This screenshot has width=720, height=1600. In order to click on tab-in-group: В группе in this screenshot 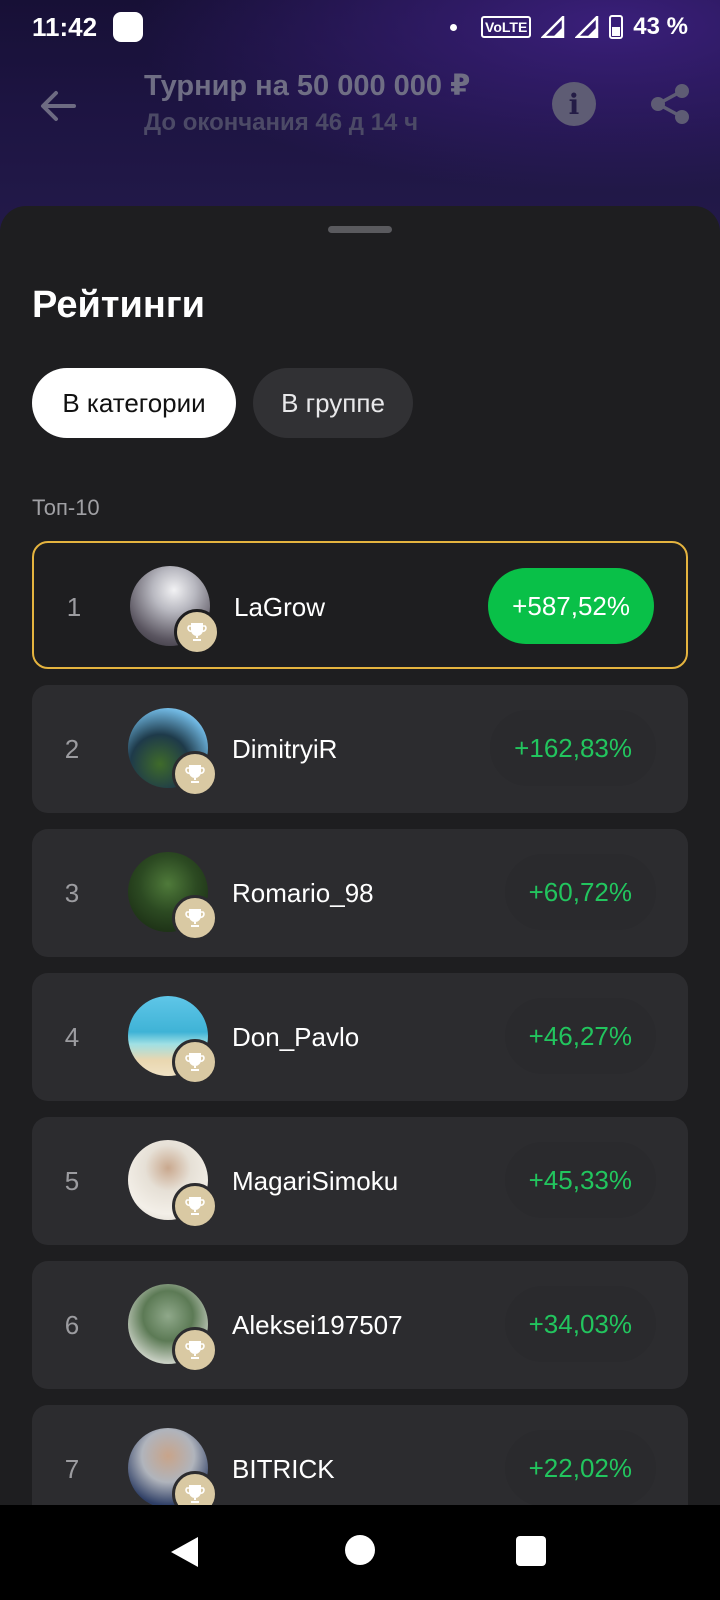, I will do `click(333, 403)`.